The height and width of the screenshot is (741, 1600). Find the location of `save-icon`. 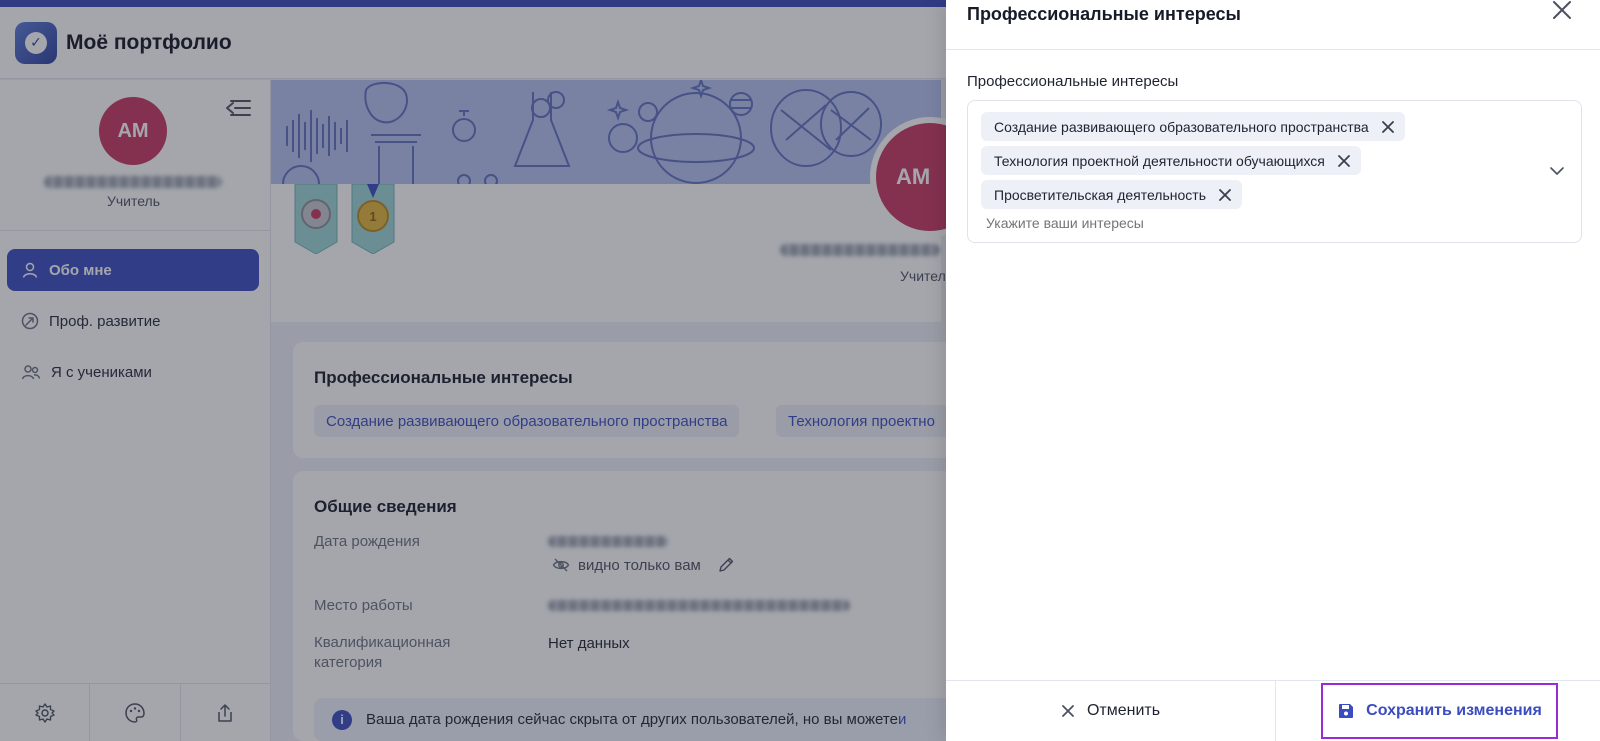

save-icon is located at coordinates (1346, 711).